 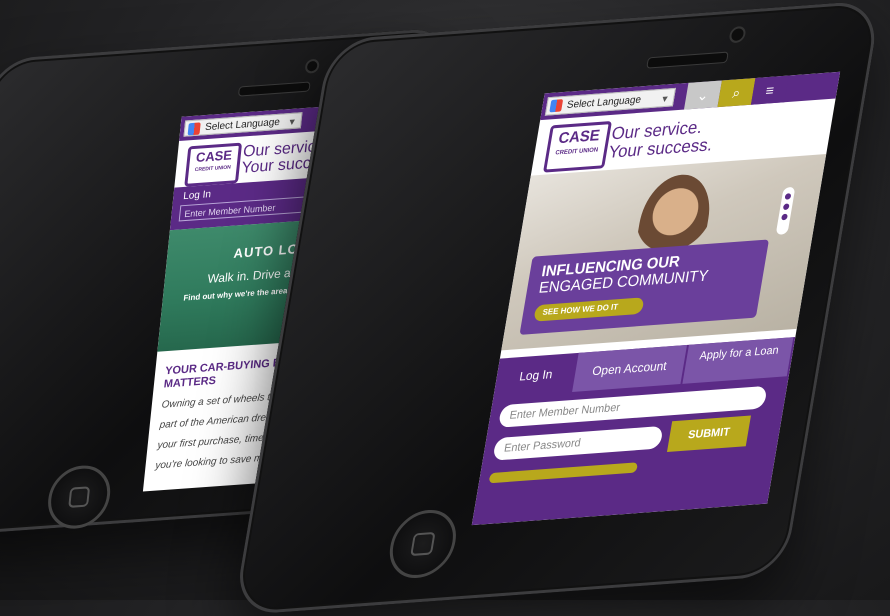 I want to click on search-button: ⌕, so click(x=736, y=92).